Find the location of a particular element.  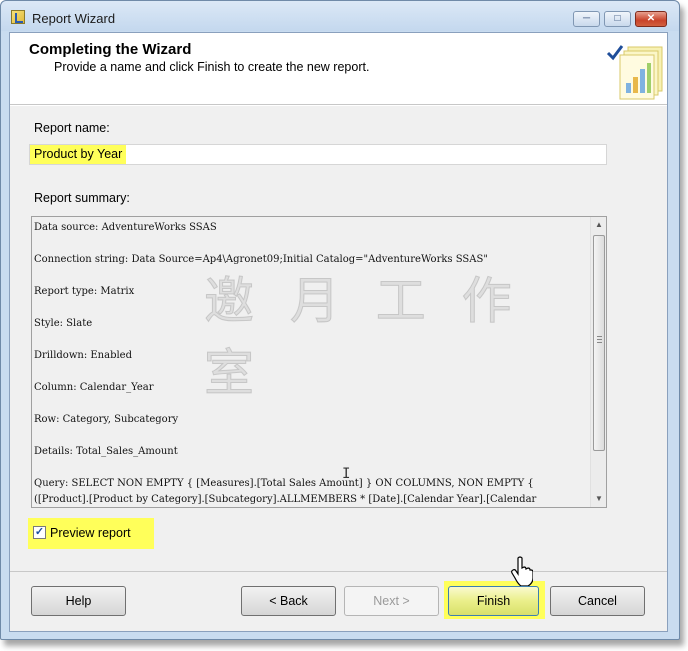

preview-report-label: Preview report is located at coordinates (90, 533).